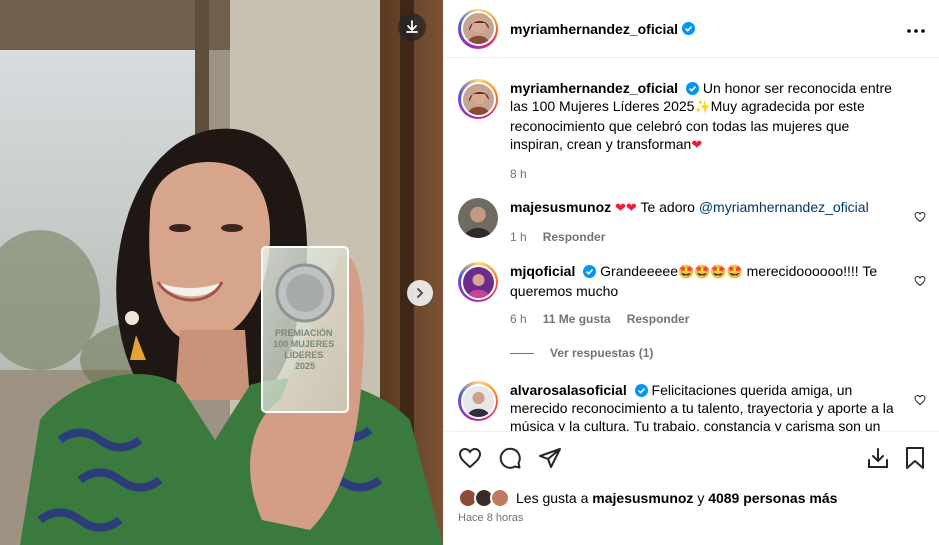  I want to click on save-to-collection-button, so click(878, 459).